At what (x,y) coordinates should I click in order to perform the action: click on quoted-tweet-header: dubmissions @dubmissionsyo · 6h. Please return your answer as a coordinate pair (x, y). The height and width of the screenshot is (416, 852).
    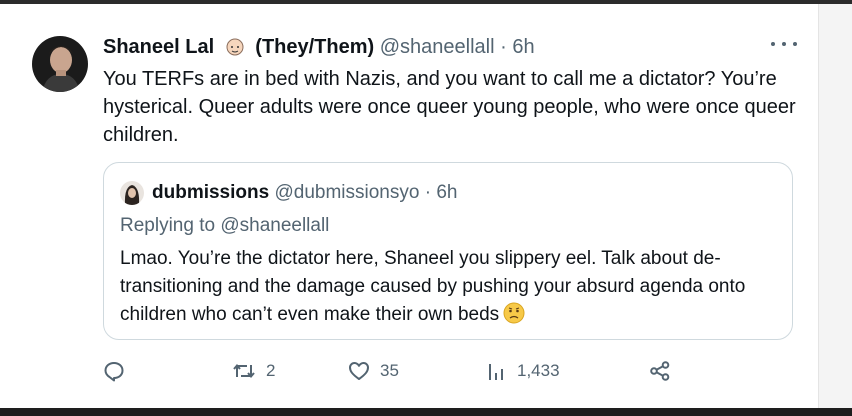
    Looking at the image, I should click on (304, 193).